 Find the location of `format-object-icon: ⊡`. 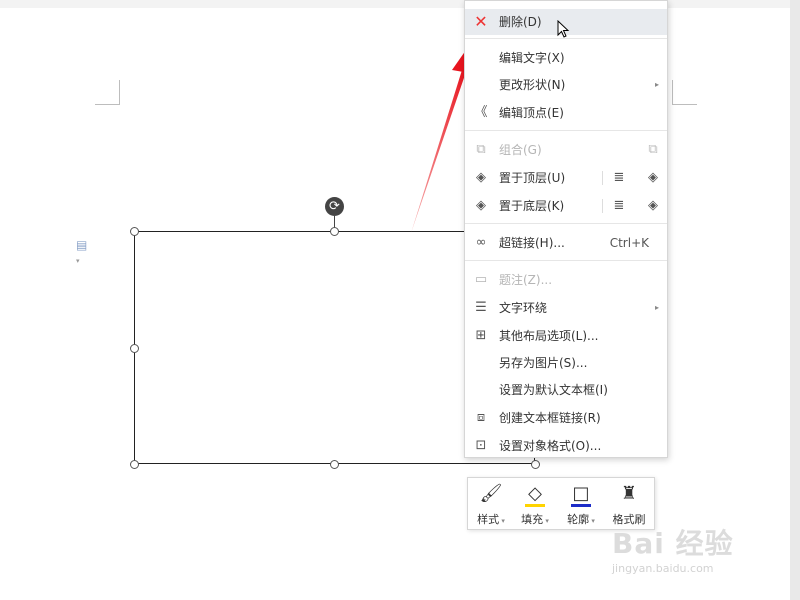

format-object-icon: ⊡ is located at coordinates (481, 445).